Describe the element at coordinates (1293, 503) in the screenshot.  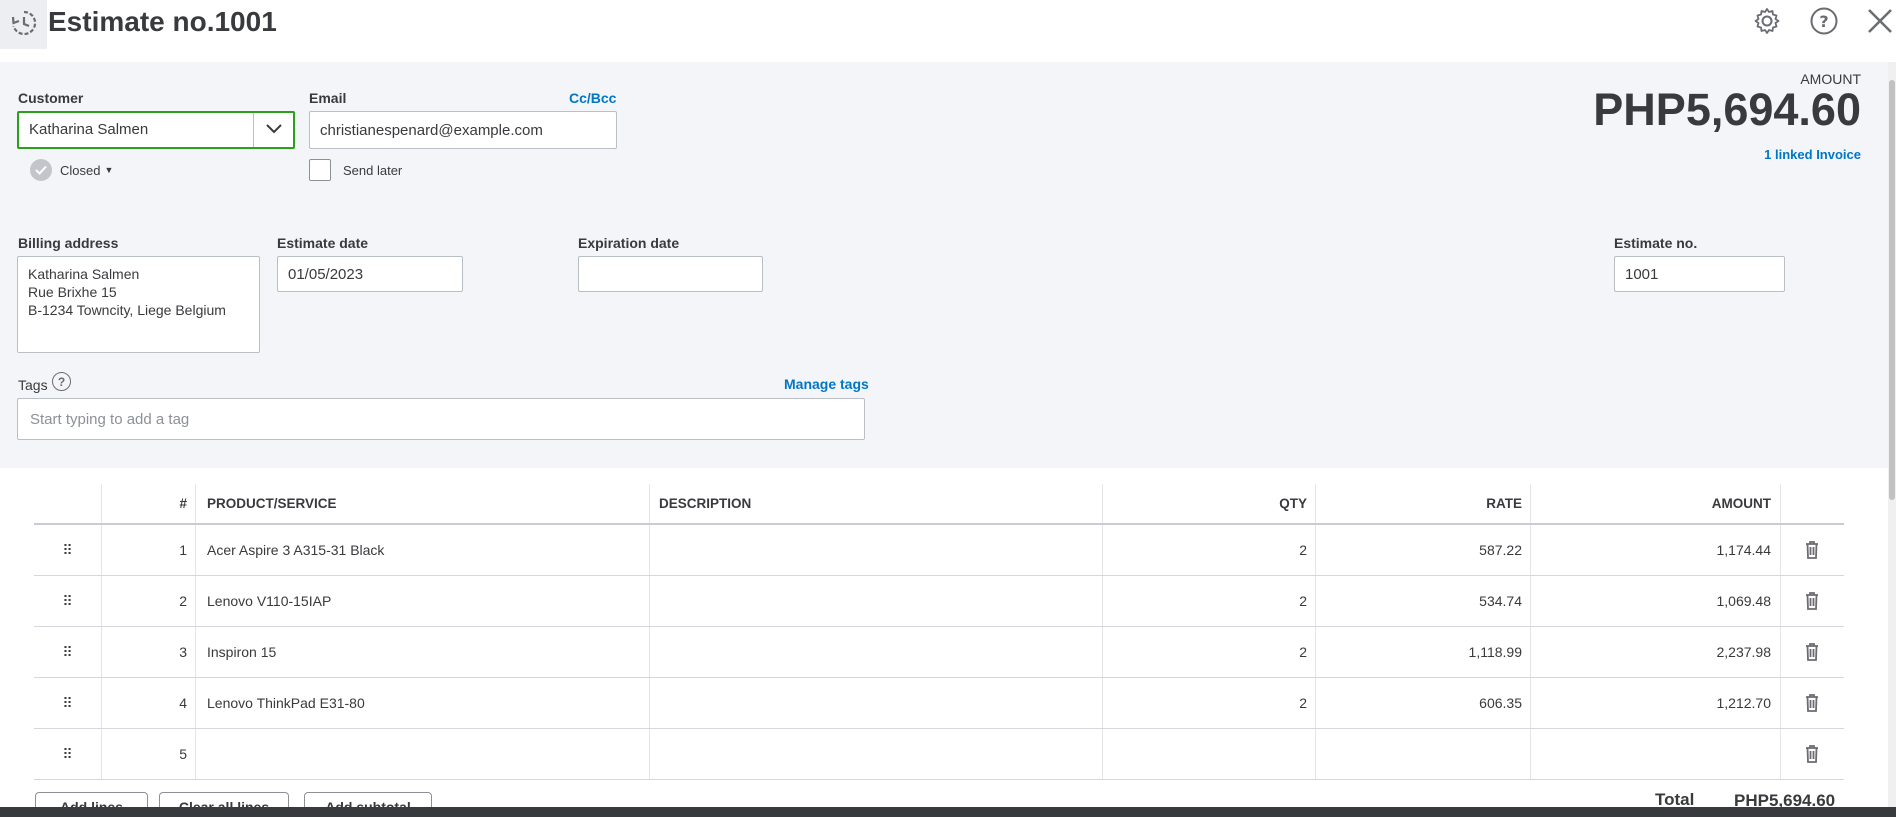
I see `col-header-qty: QTY` at that location.